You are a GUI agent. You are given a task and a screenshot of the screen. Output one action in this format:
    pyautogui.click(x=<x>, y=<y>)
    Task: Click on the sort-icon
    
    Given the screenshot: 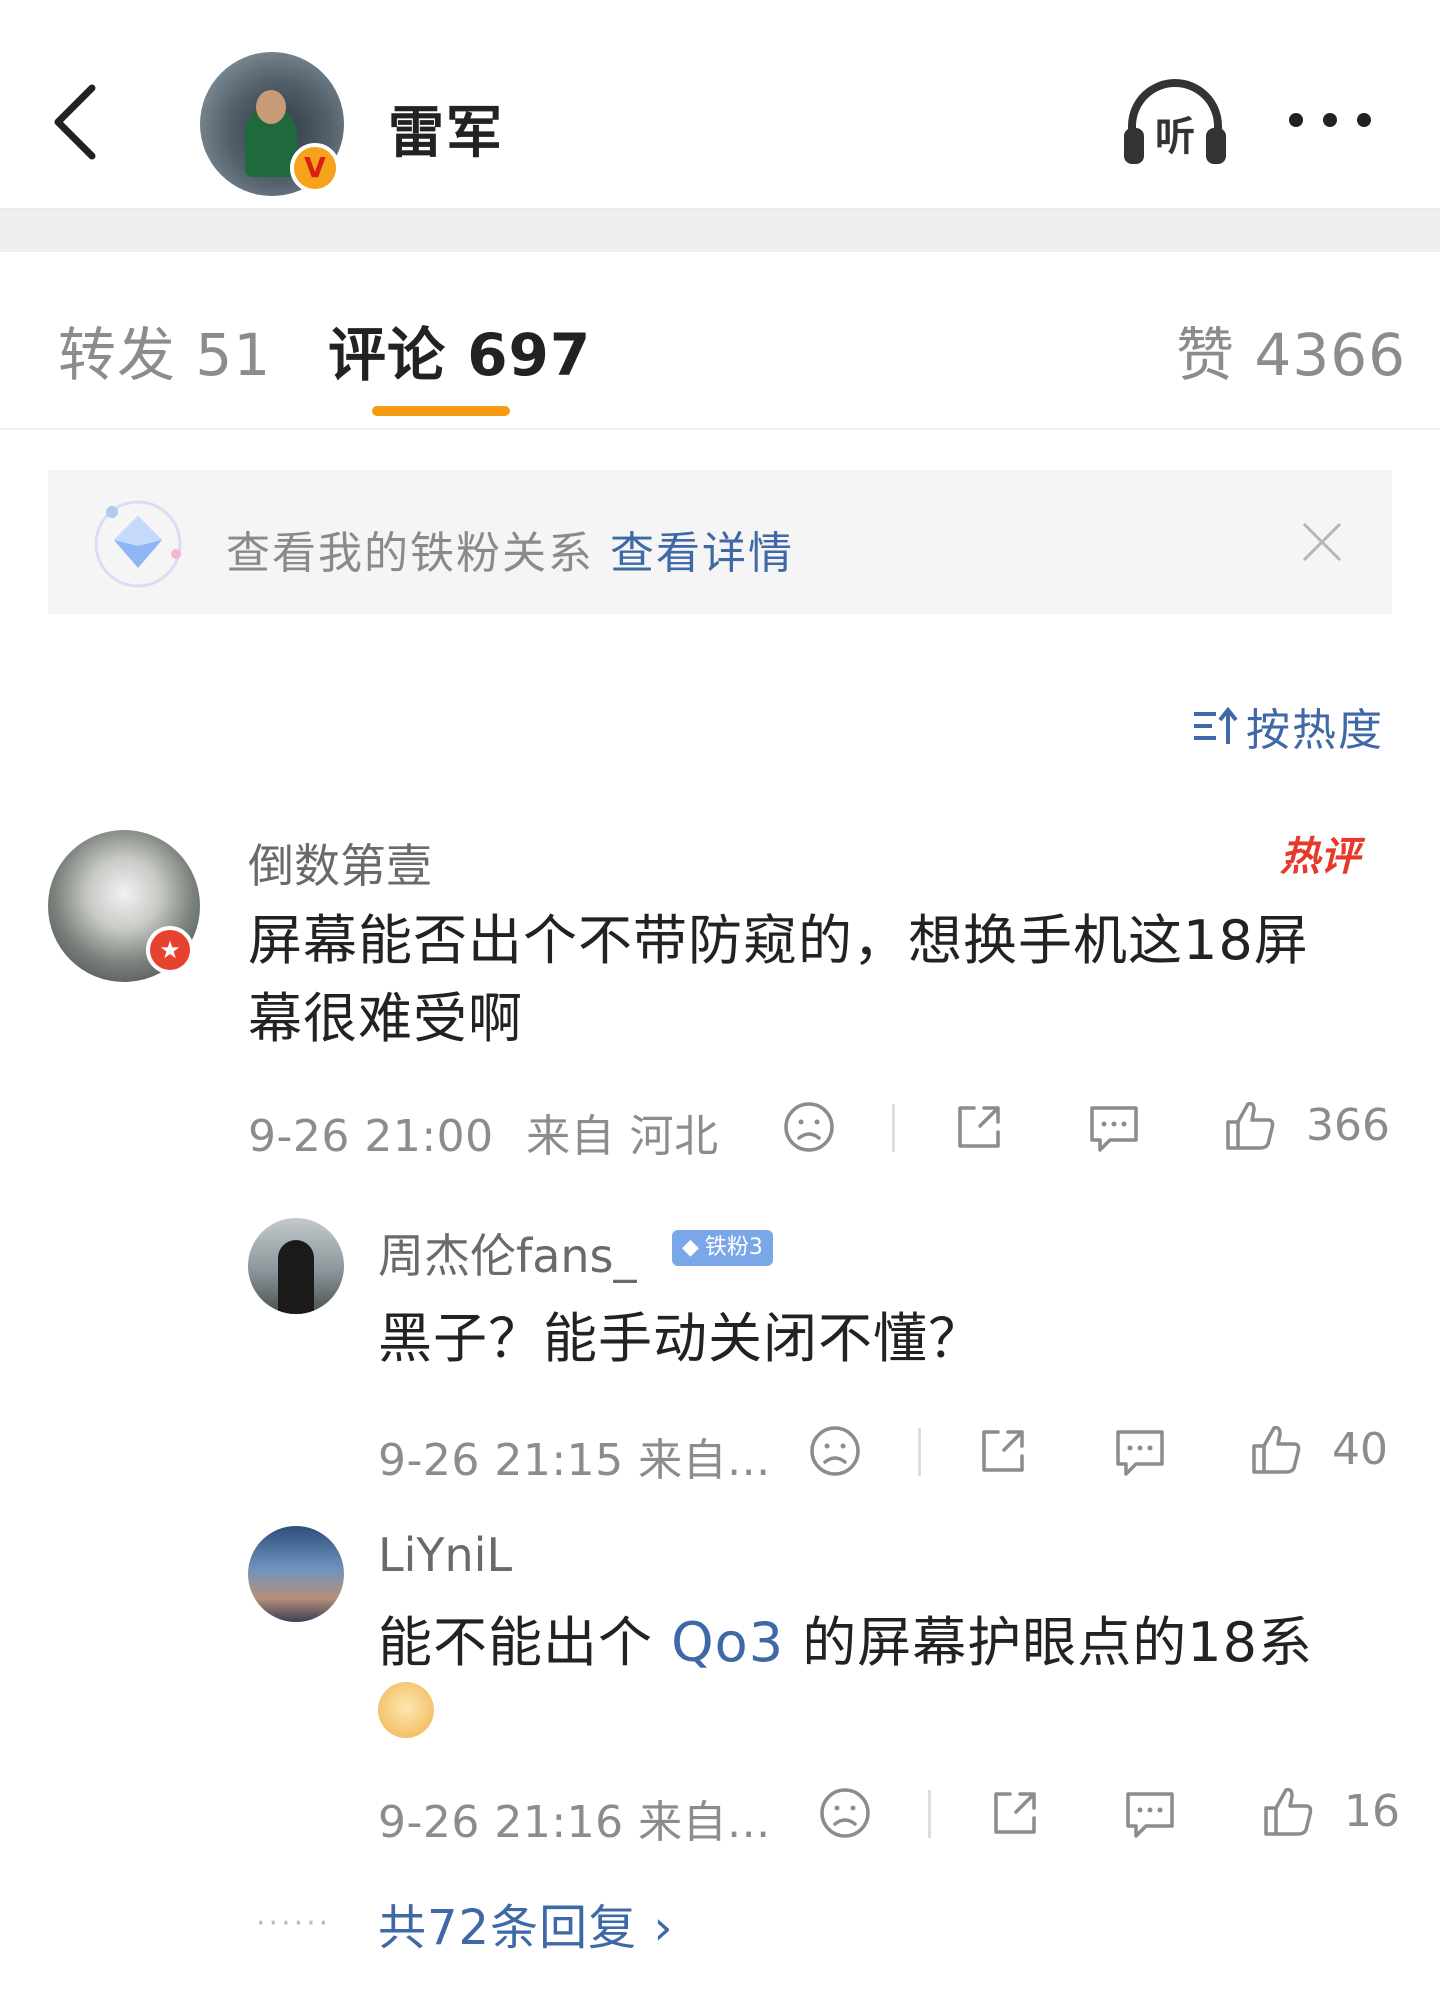 What is the action you would take?
    pyautogui.click(x=1216, y=725)
    